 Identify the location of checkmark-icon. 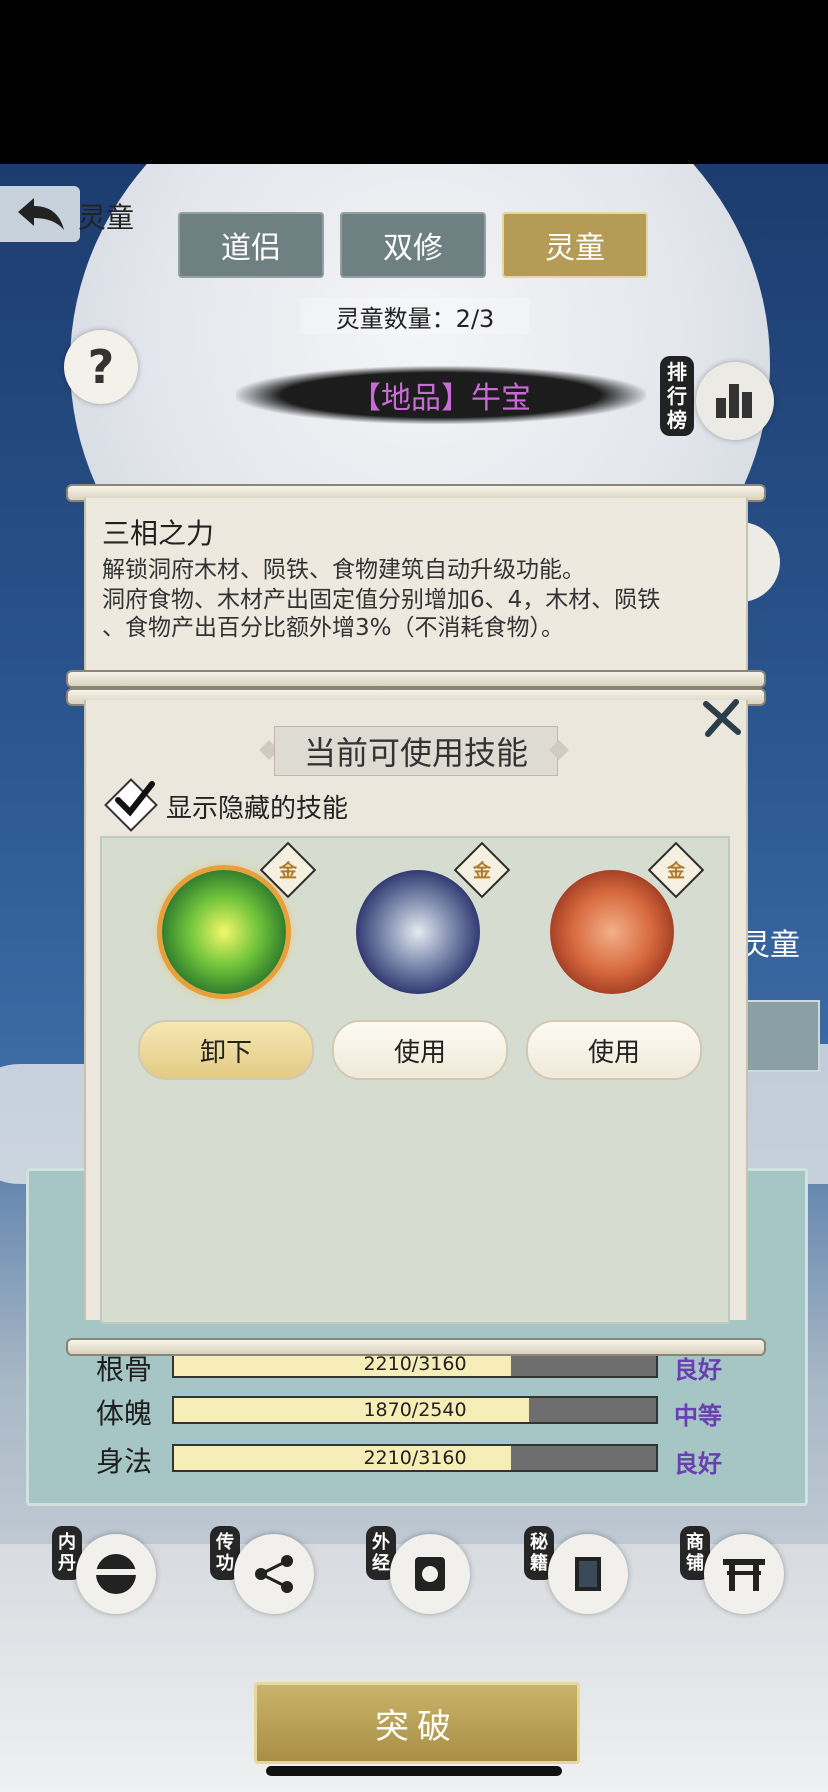
(135, 799).